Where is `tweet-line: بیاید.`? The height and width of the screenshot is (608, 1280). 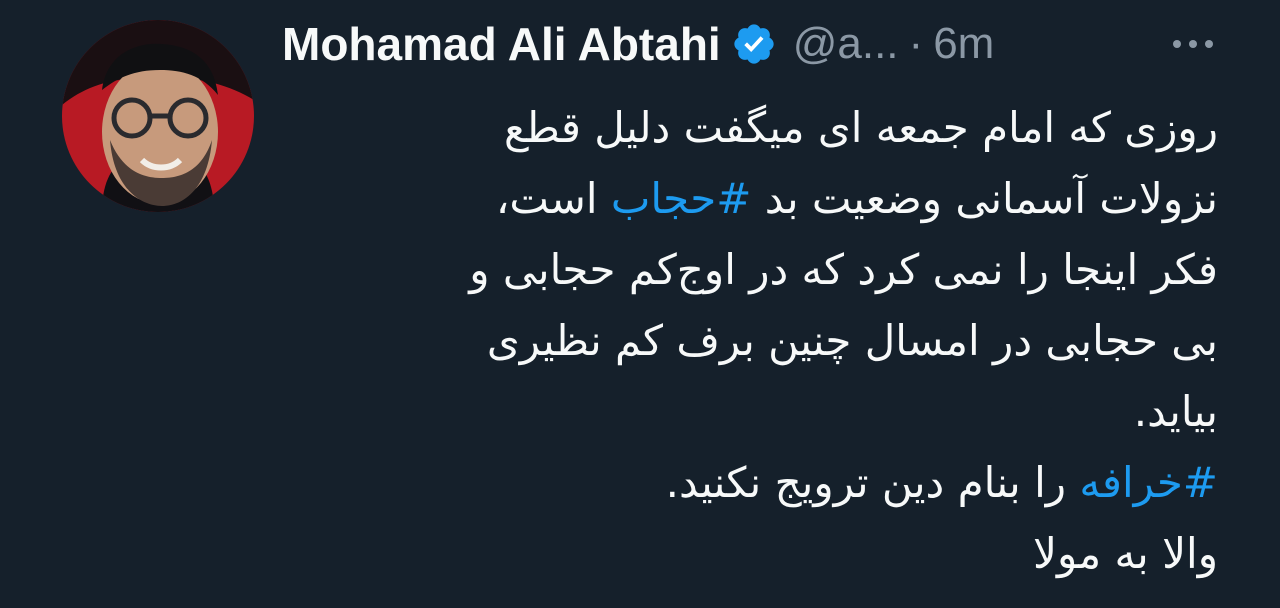
tweet-line: بیاید. is located at coordinates (1175, 411).